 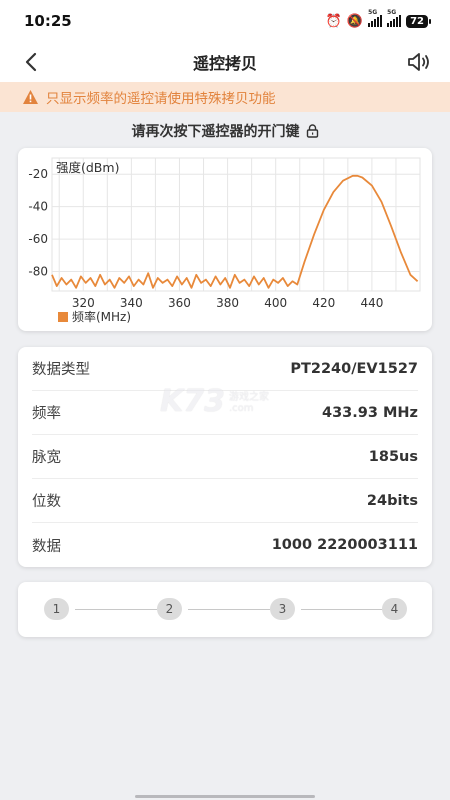 What do you see at coordinates (46, 458) in the screenshot?
I see `info-label: 脉宽` at bounding box center [46, 458].